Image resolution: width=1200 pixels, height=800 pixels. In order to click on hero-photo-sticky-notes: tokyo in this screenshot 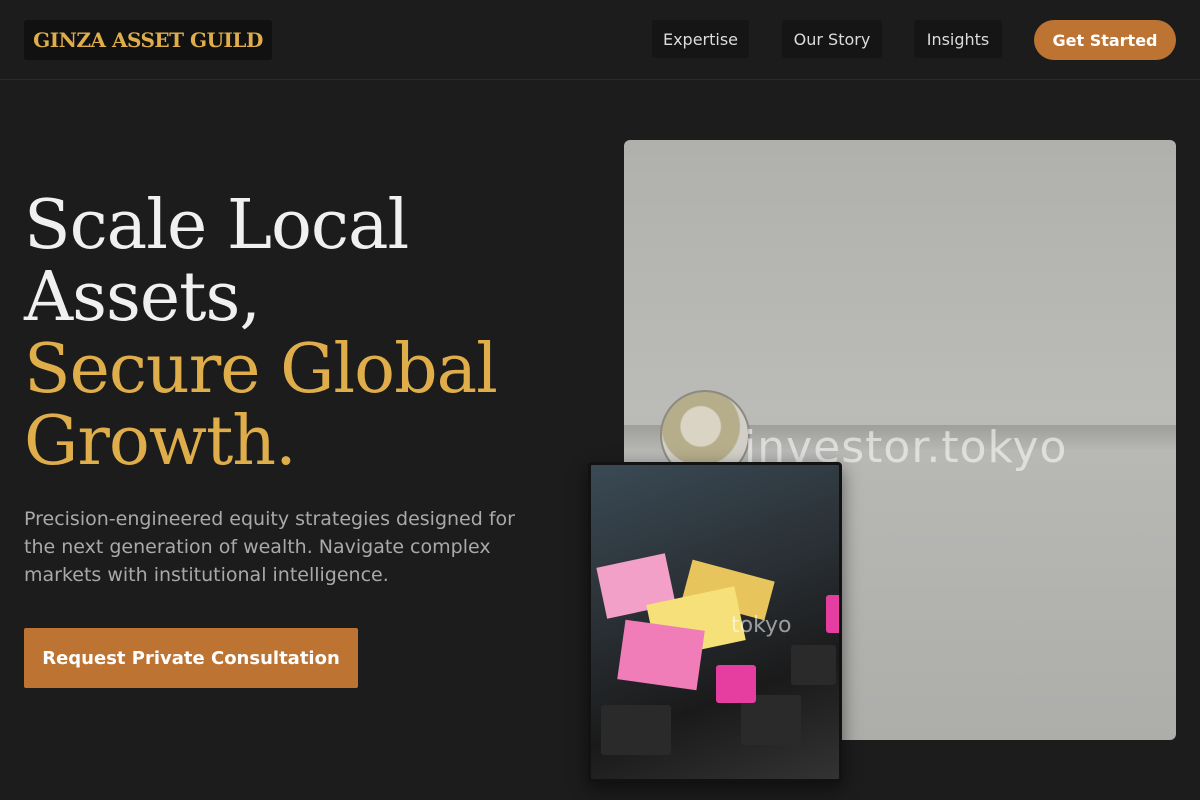, I will do `click(715, 622)`.